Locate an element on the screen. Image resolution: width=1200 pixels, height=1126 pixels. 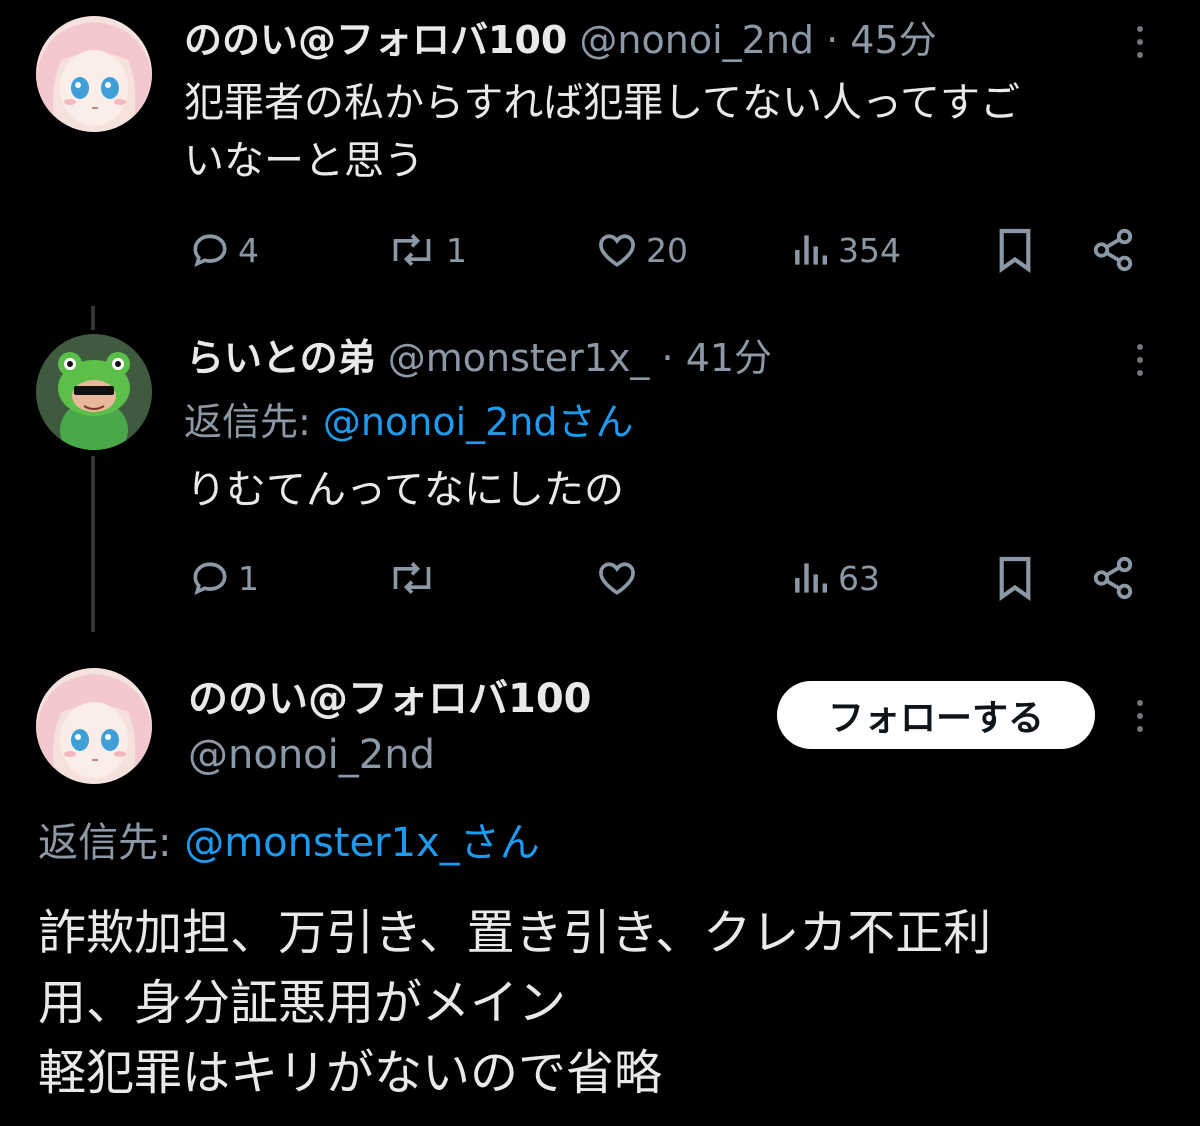
tweet-text-line: 軽犯罪はキリがないので省略 is located at coordinates (350, 1073).